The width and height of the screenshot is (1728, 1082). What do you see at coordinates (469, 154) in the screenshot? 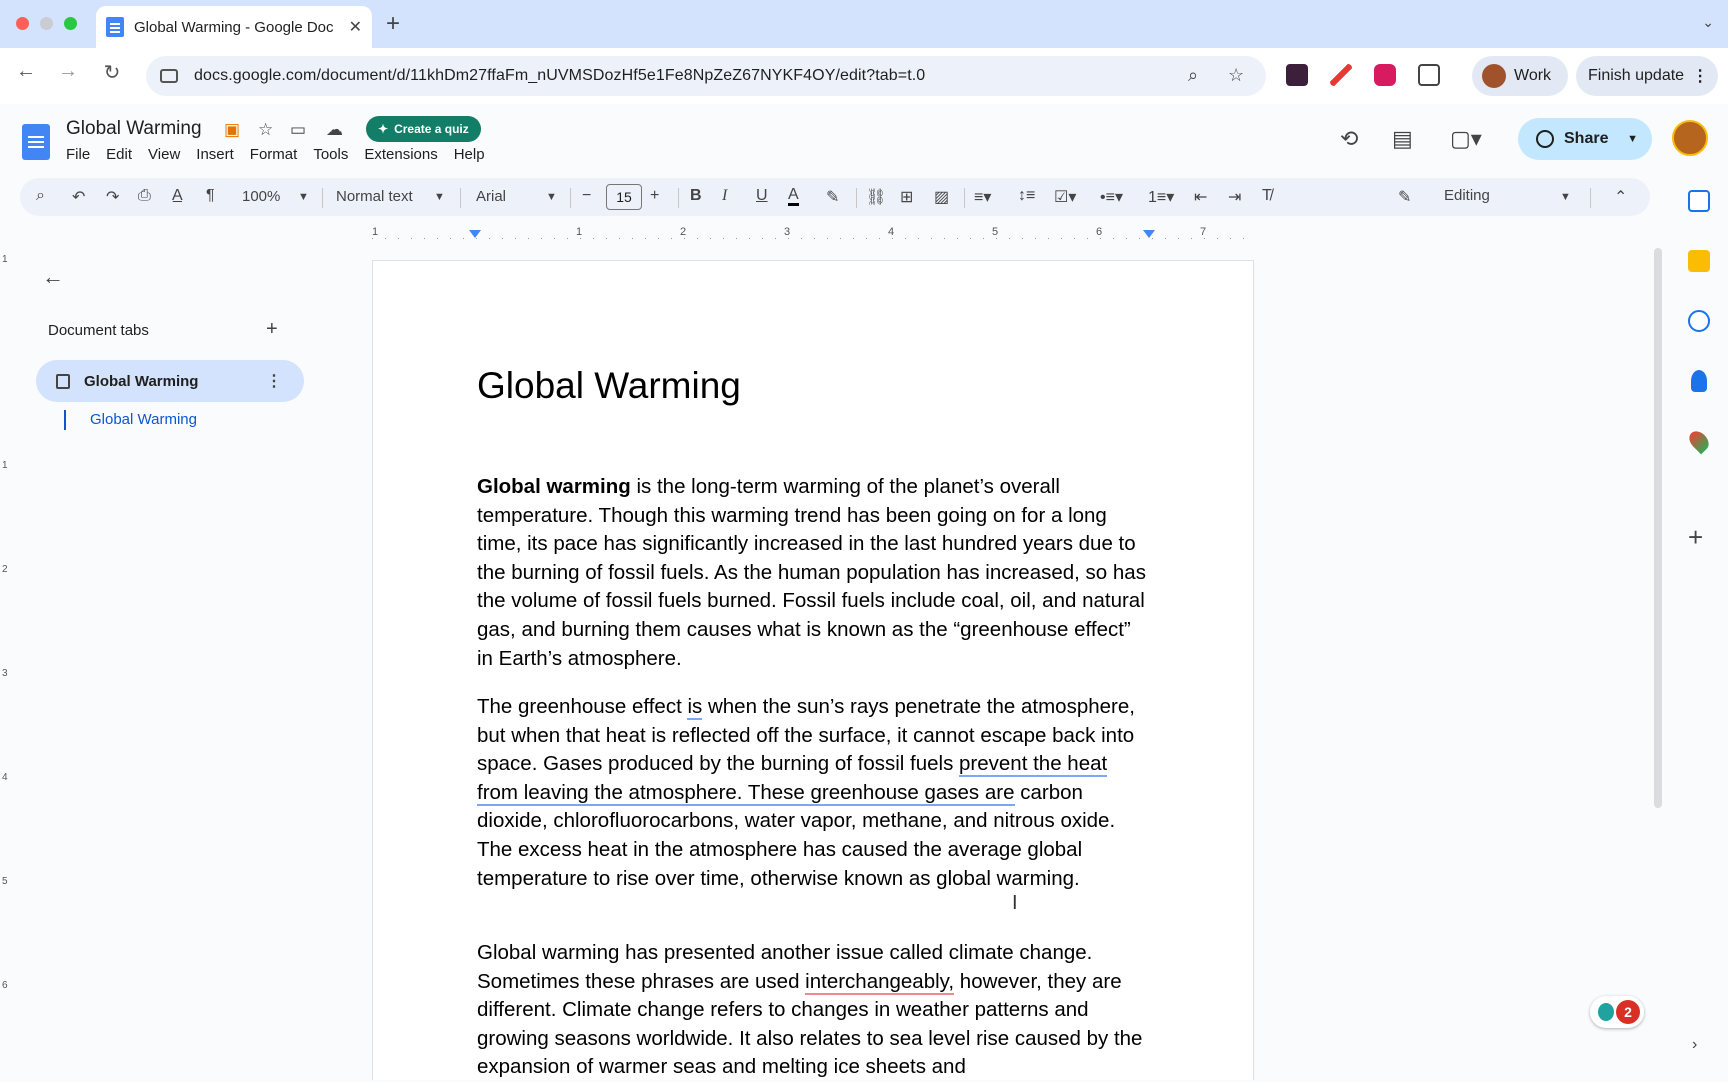
I see `menu-help: Help` at bounding box center [469, 154].